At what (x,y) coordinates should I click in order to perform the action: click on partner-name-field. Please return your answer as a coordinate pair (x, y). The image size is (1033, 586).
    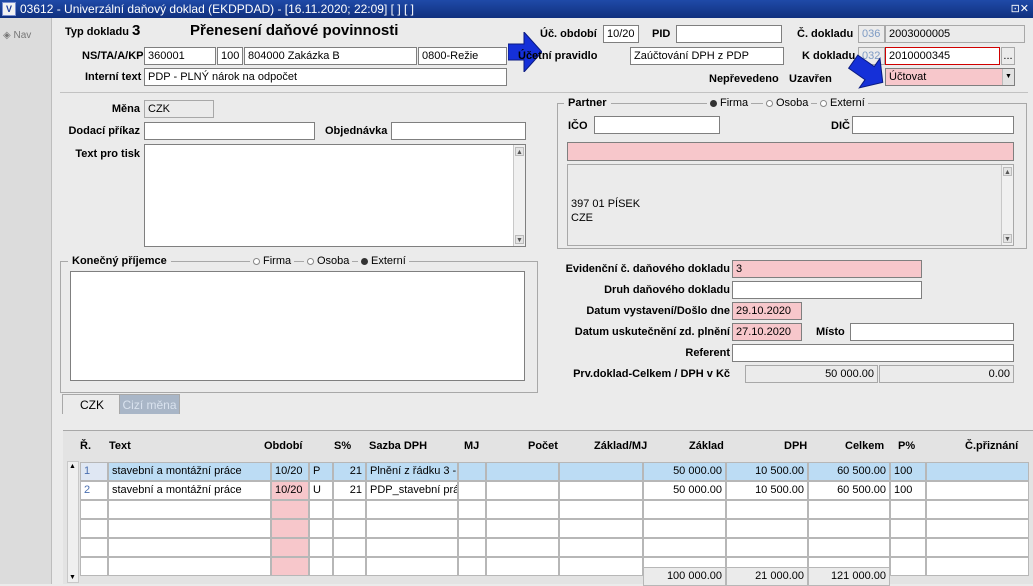
    Looking at the image, I should click on (790, 151).